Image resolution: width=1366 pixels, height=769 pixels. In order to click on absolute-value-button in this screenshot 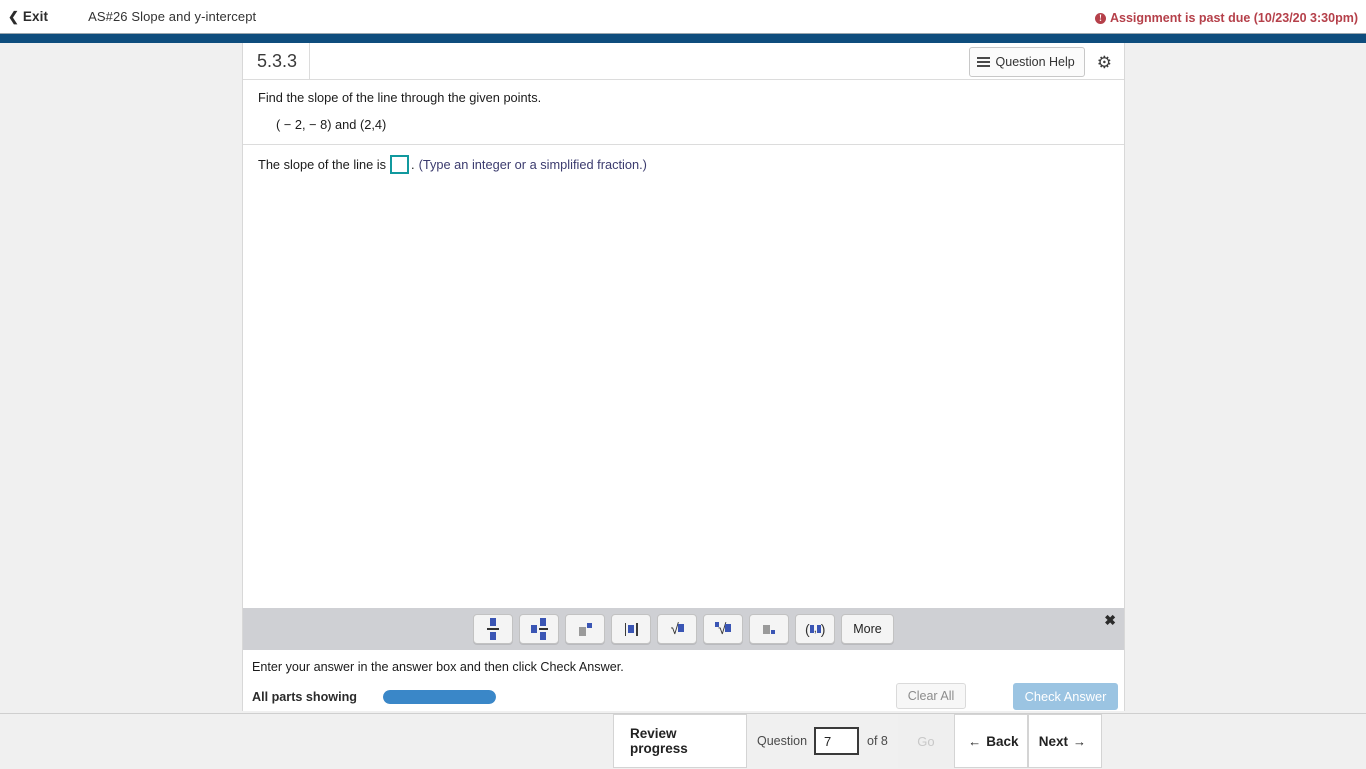, I will do `click(631, 629)`.